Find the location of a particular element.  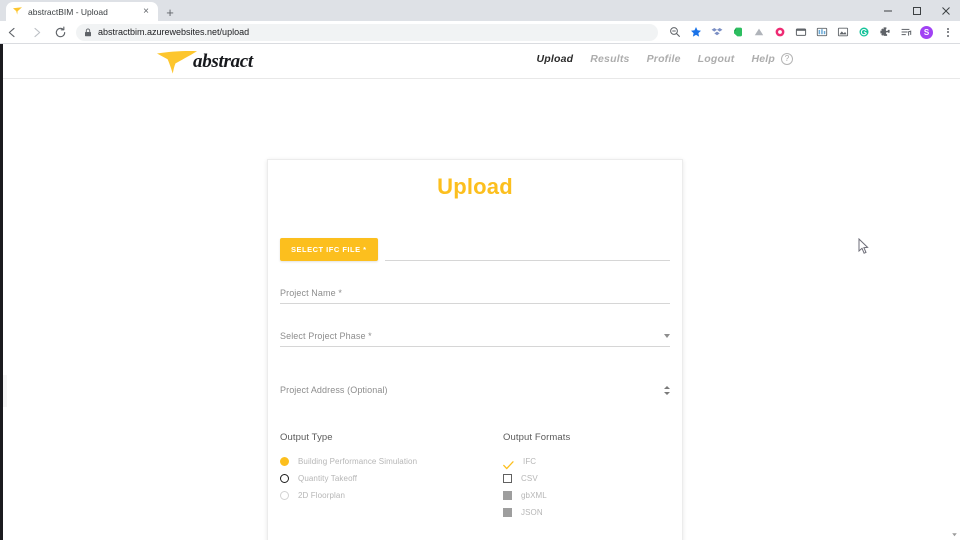

cloud-extension-icon is located at coordinates (758, 32).